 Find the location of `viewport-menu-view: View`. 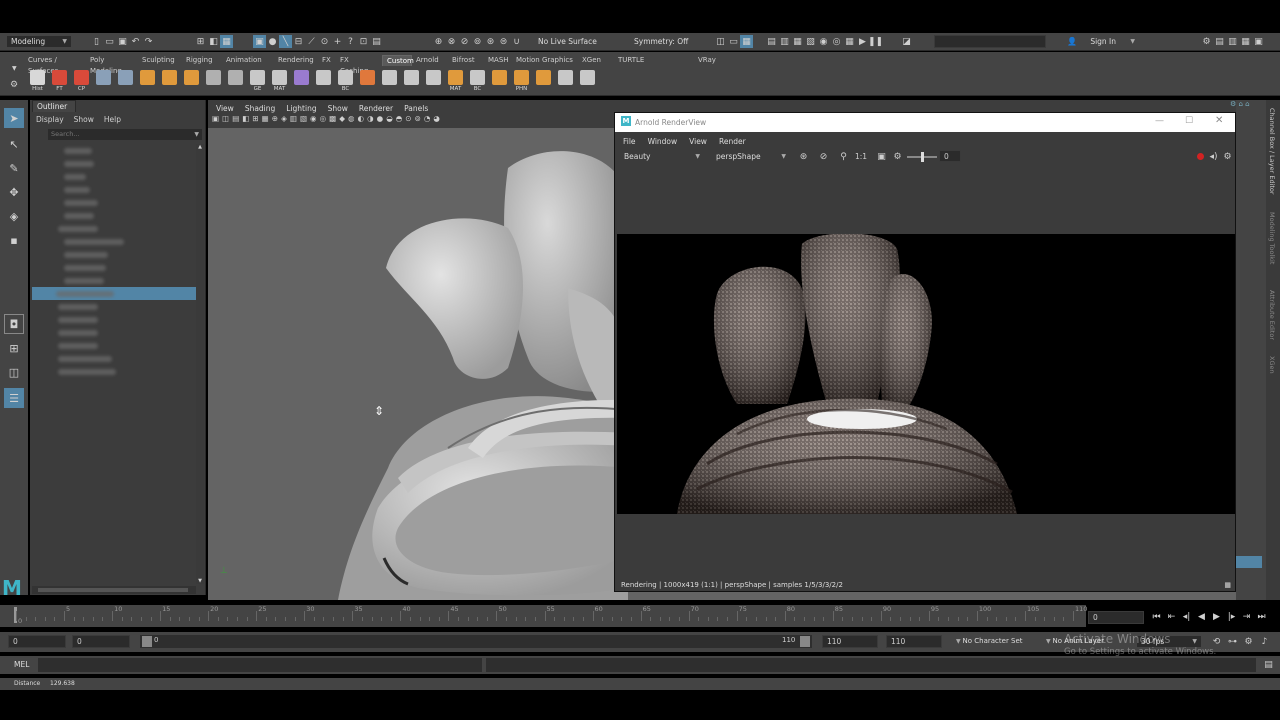

viewport-menu-view: View is located at coordinates (225, 108).